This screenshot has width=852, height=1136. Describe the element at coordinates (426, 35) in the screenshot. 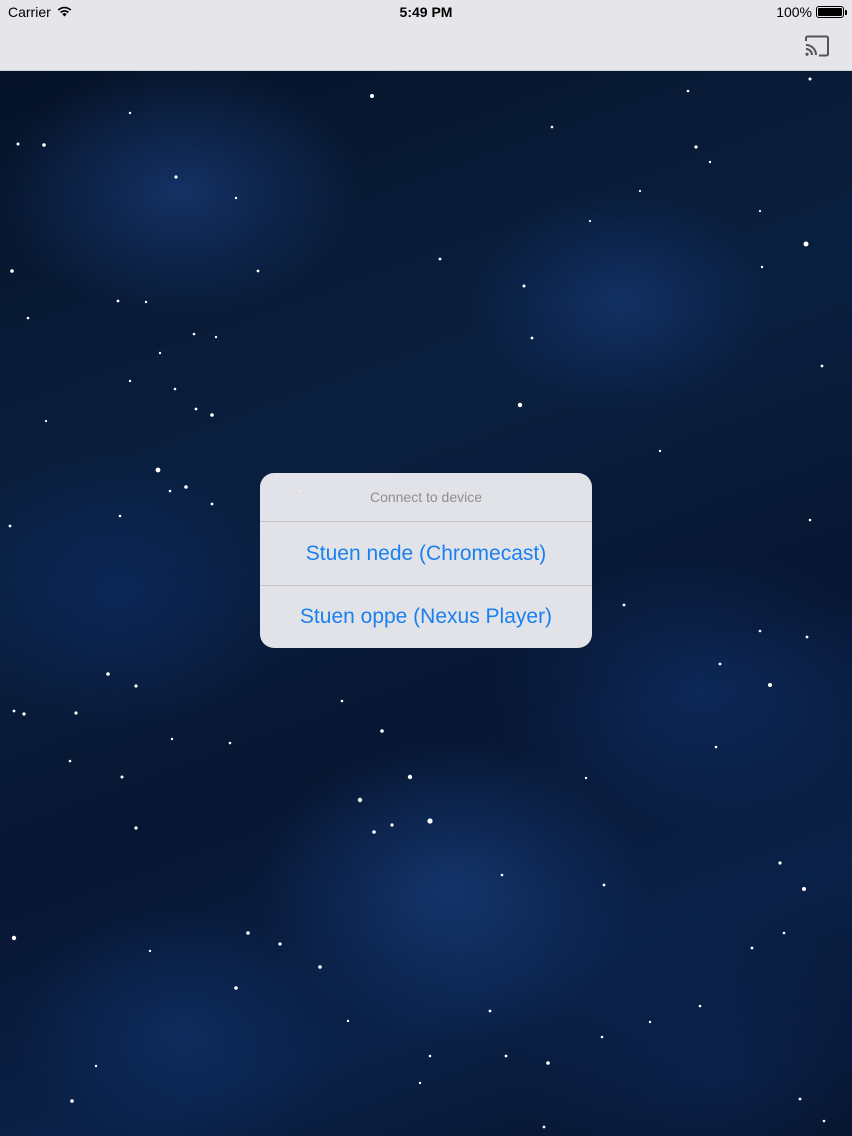

I see `top-bar: Carrier 5:49 PM 100%` at that location.